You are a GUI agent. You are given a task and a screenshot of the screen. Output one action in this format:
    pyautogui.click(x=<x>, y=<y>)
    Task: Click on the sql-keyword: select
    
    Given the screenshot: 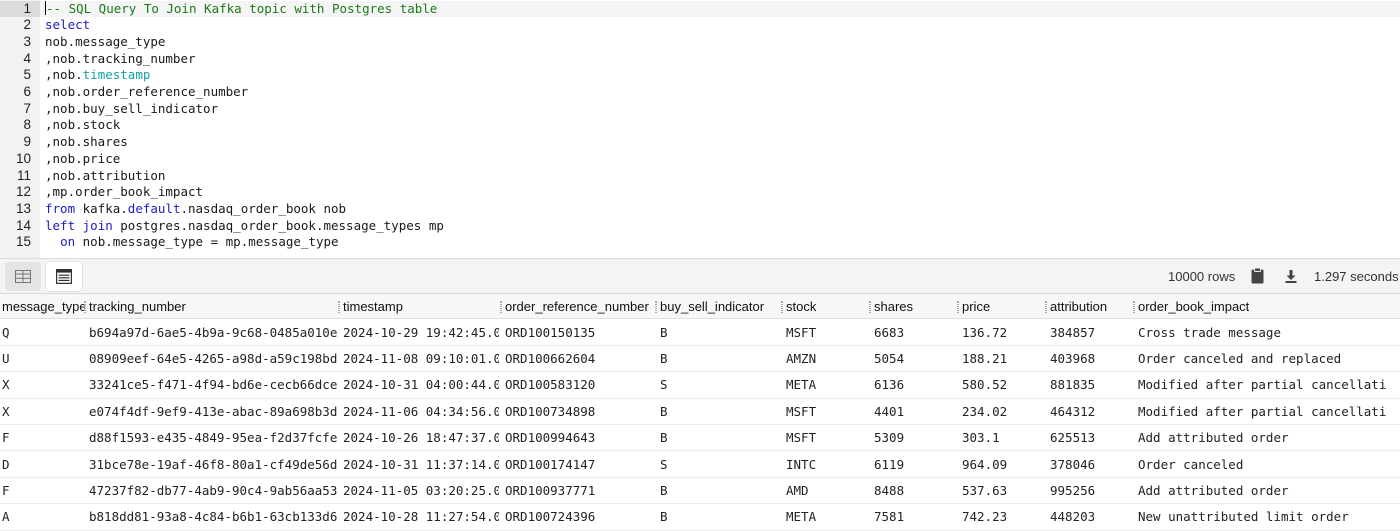 What is the action you would take?
    pyautogui.click(x=68, y=25)
    